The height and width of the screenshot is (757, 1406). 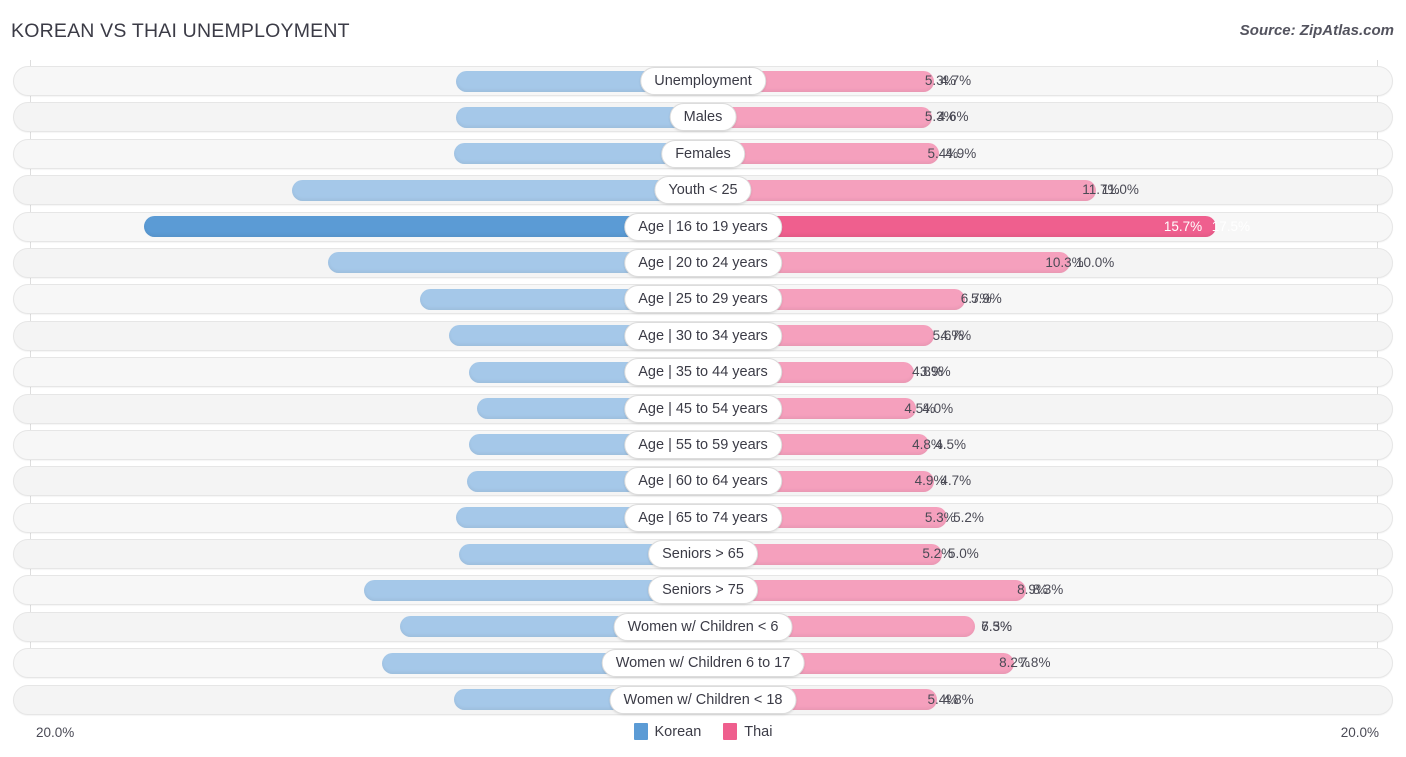 I want to click on page-title: KOREAN VS THAI UNEMPLOYMENT, so click(x=180, y=31).